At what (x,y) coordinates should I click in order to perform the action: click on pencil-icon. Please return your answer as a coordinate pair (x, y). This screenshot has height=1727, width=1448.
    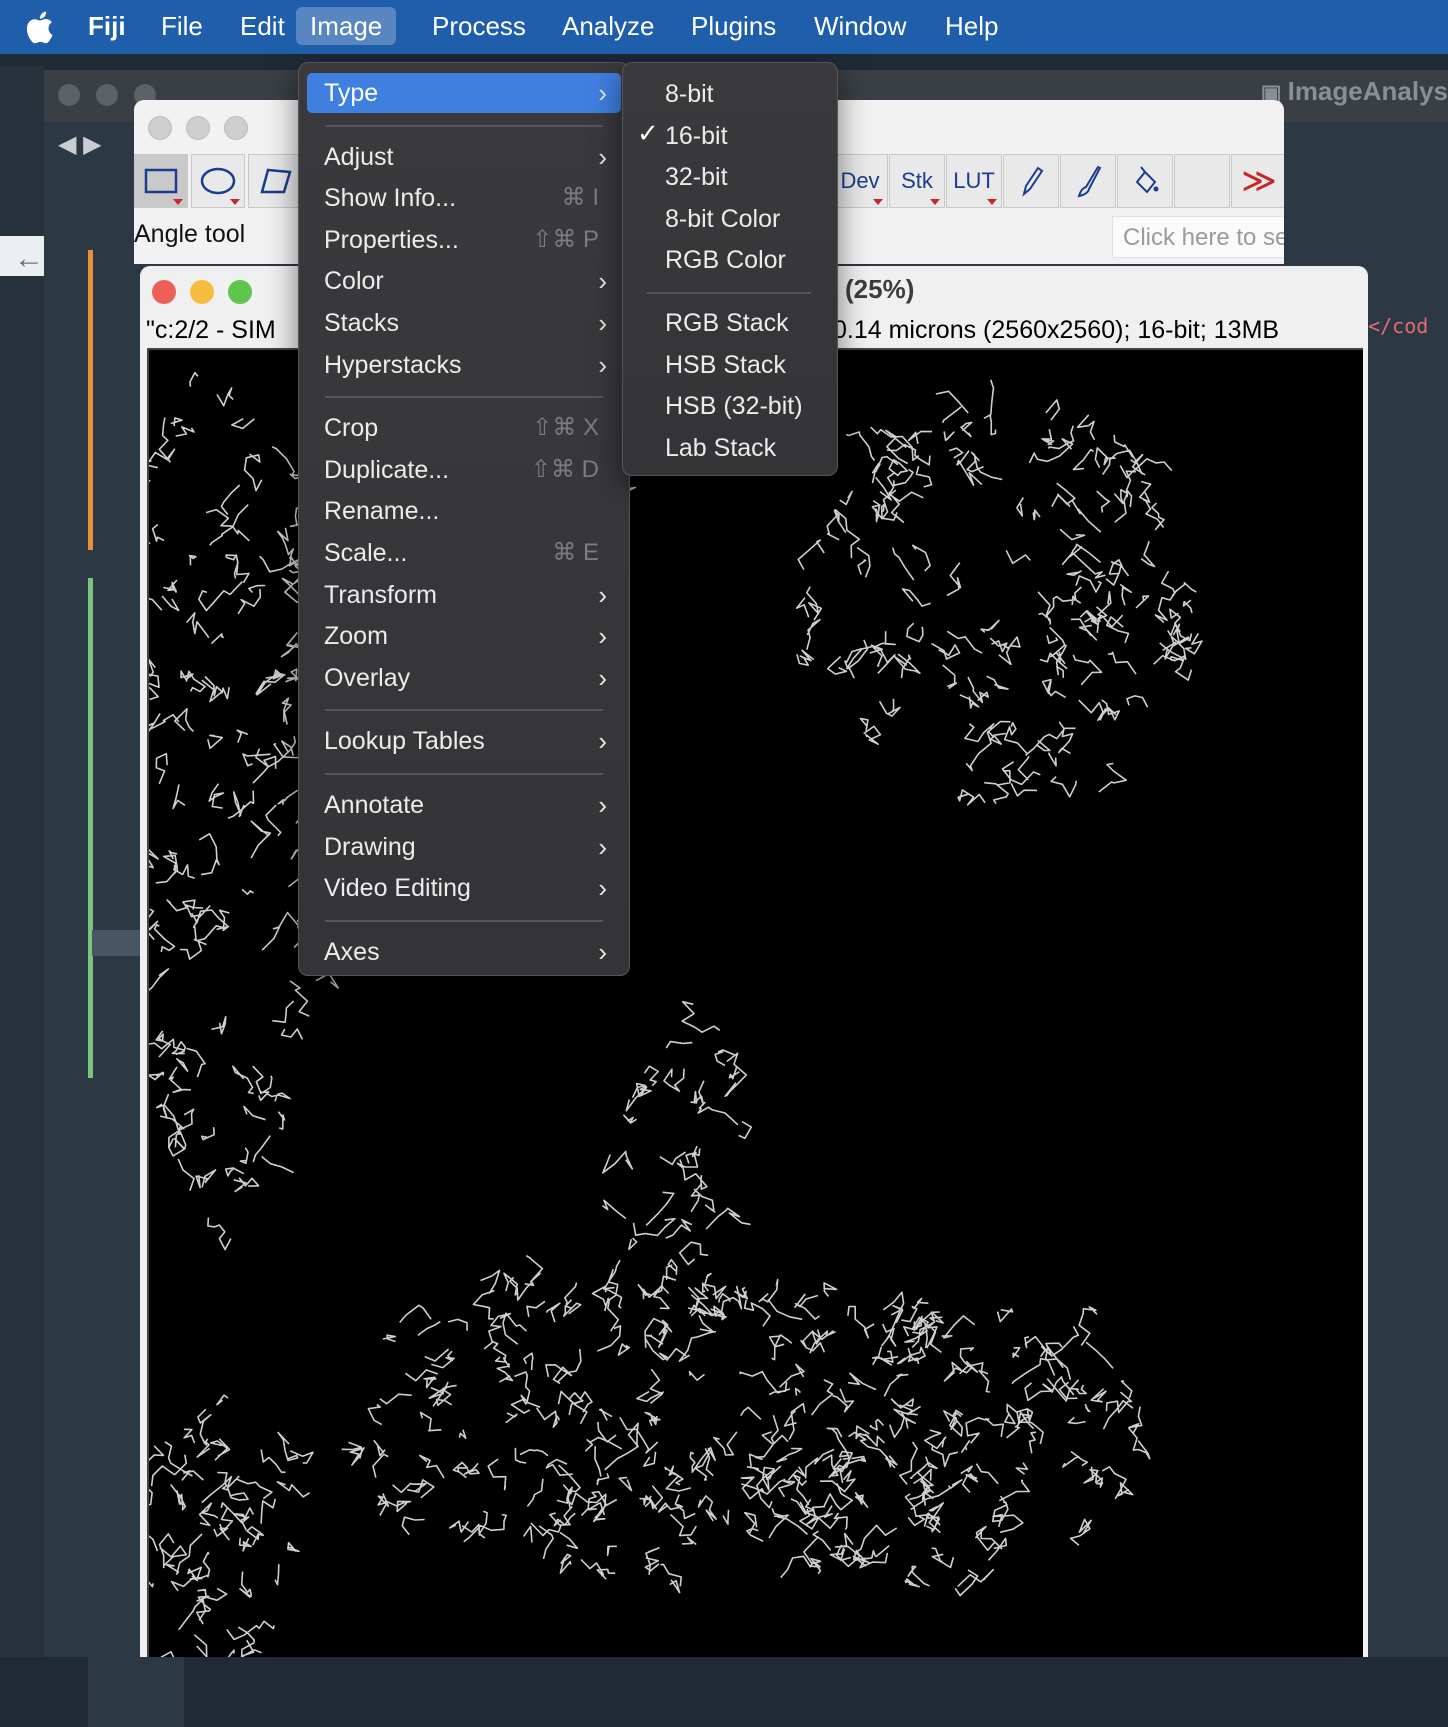
    Looking at the image, I should click on (1033, 181).